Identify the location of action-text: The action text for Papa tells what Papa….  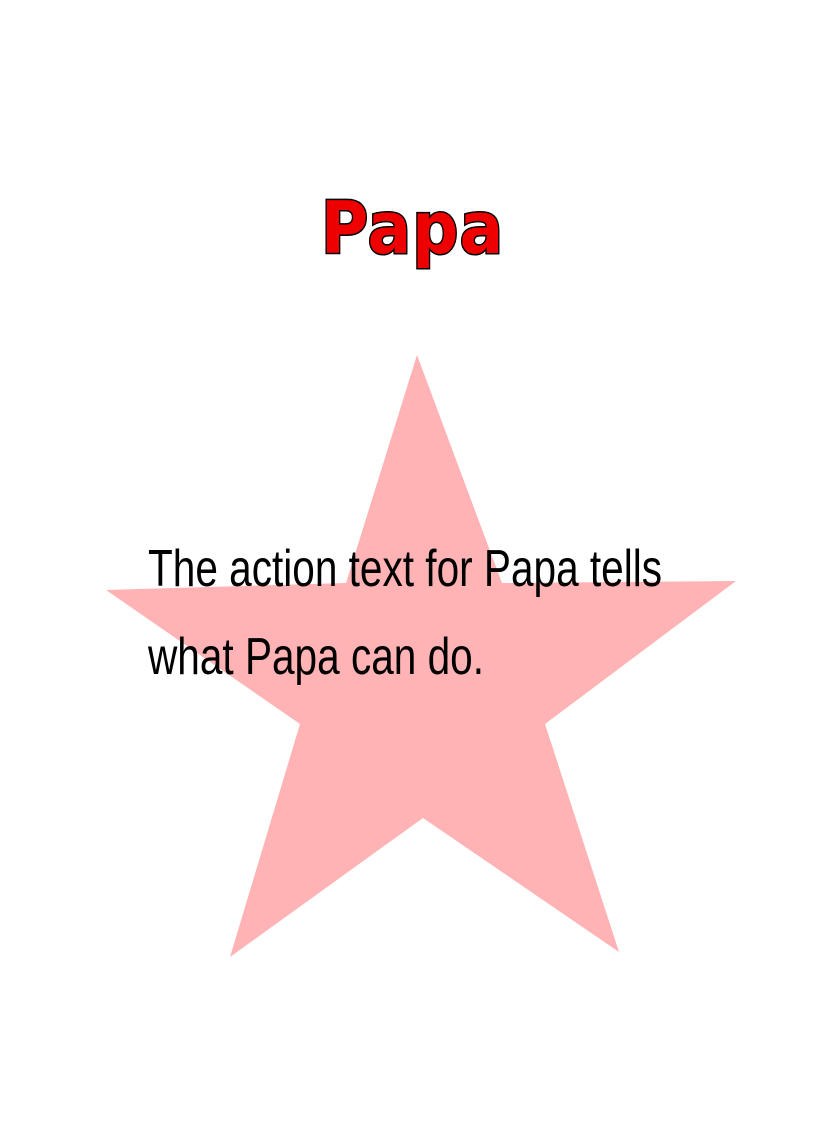
(405, 613).